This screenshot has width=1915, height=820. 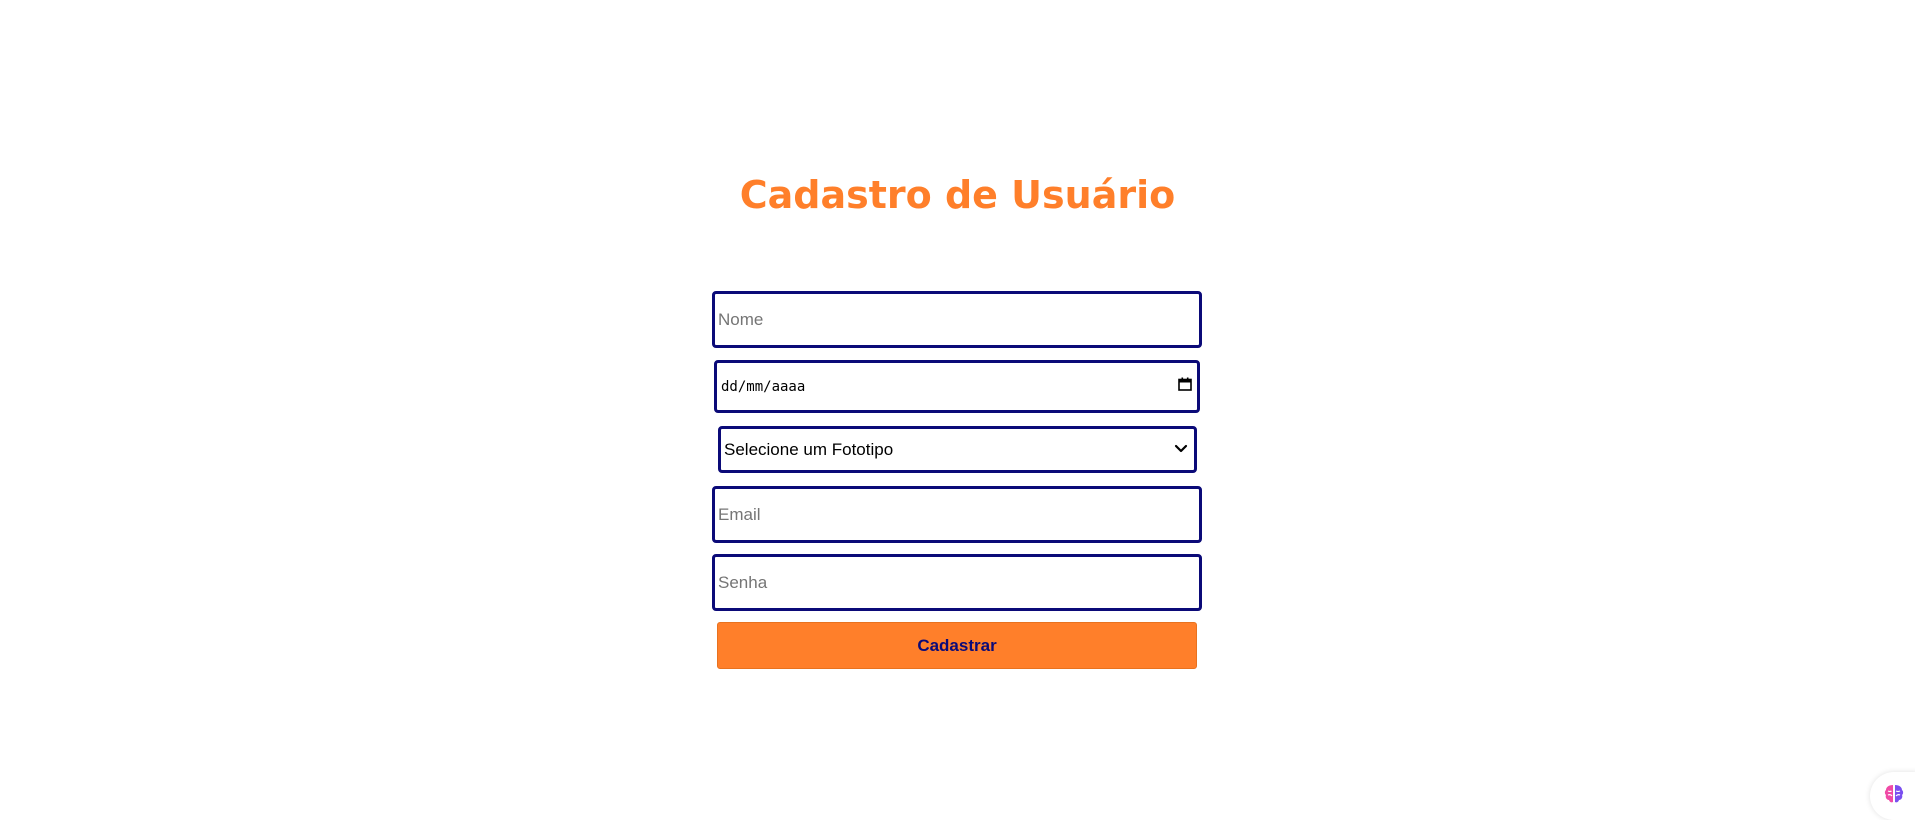 I want to click on brain-icon, so click(x=1894, y=796).